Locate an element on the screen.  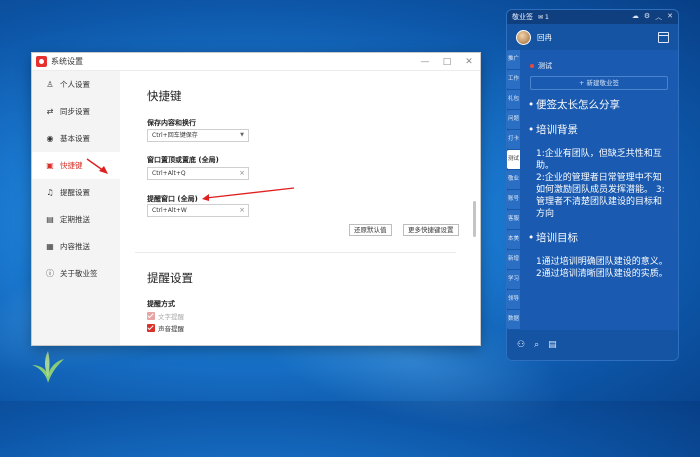
category-tab: 工作 is located at coordinates (513, 79).